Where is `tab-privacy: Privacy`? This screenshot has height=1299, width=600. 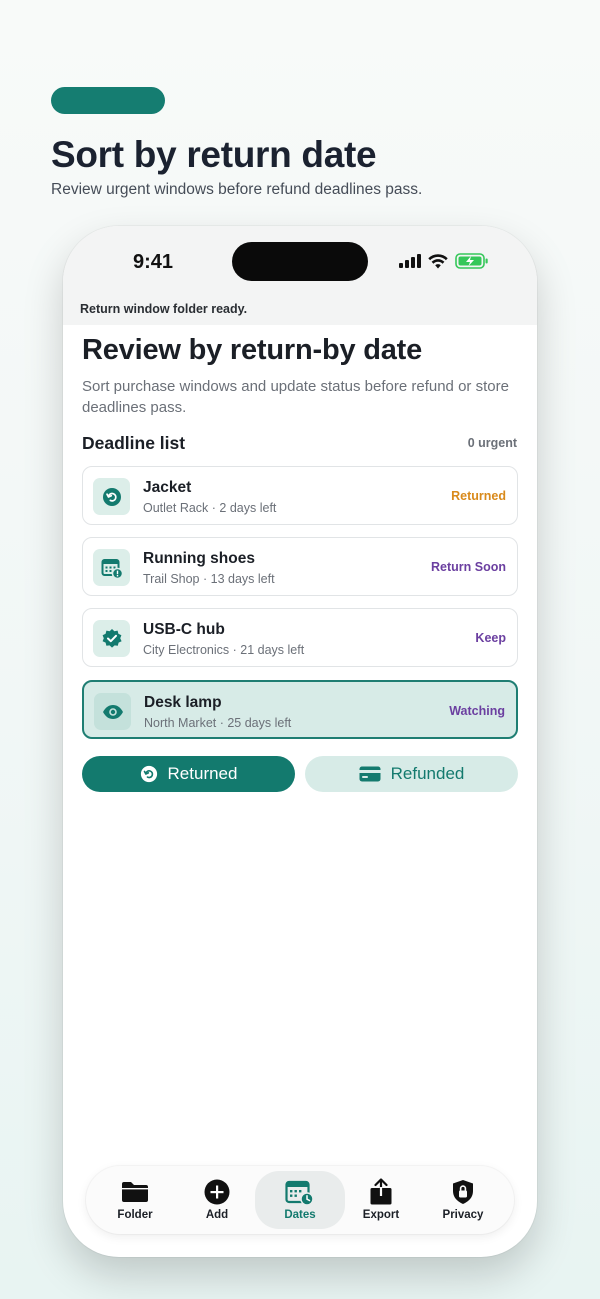 tab-privacy: Privacy is located at coordinates (463, 1200).